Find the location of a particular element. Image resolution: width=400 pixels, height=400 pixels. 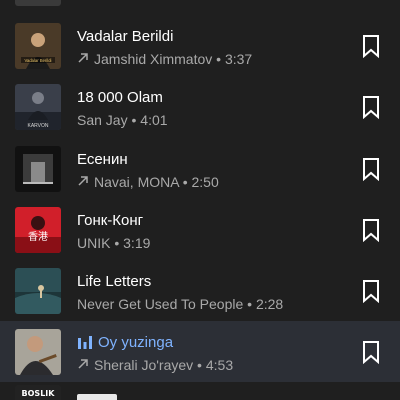

track-meta: UNIK • 3:19 is located at coordinates (113, 243).